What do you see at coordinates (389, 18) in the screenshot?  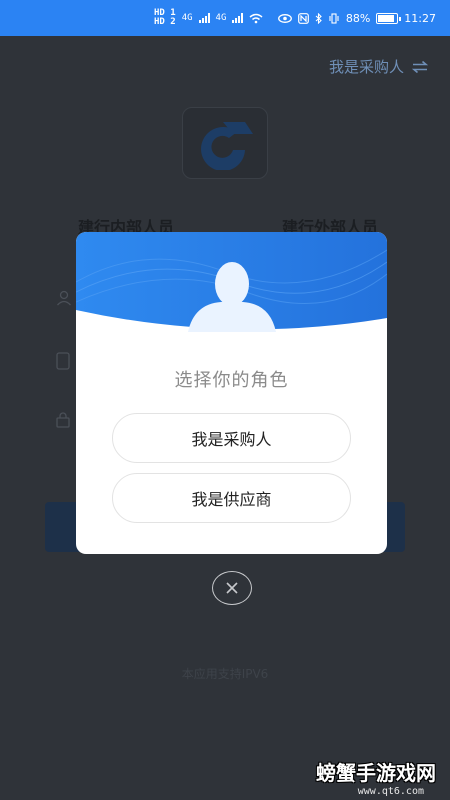 I see `battery-icon` at bounding box center [389, 18].